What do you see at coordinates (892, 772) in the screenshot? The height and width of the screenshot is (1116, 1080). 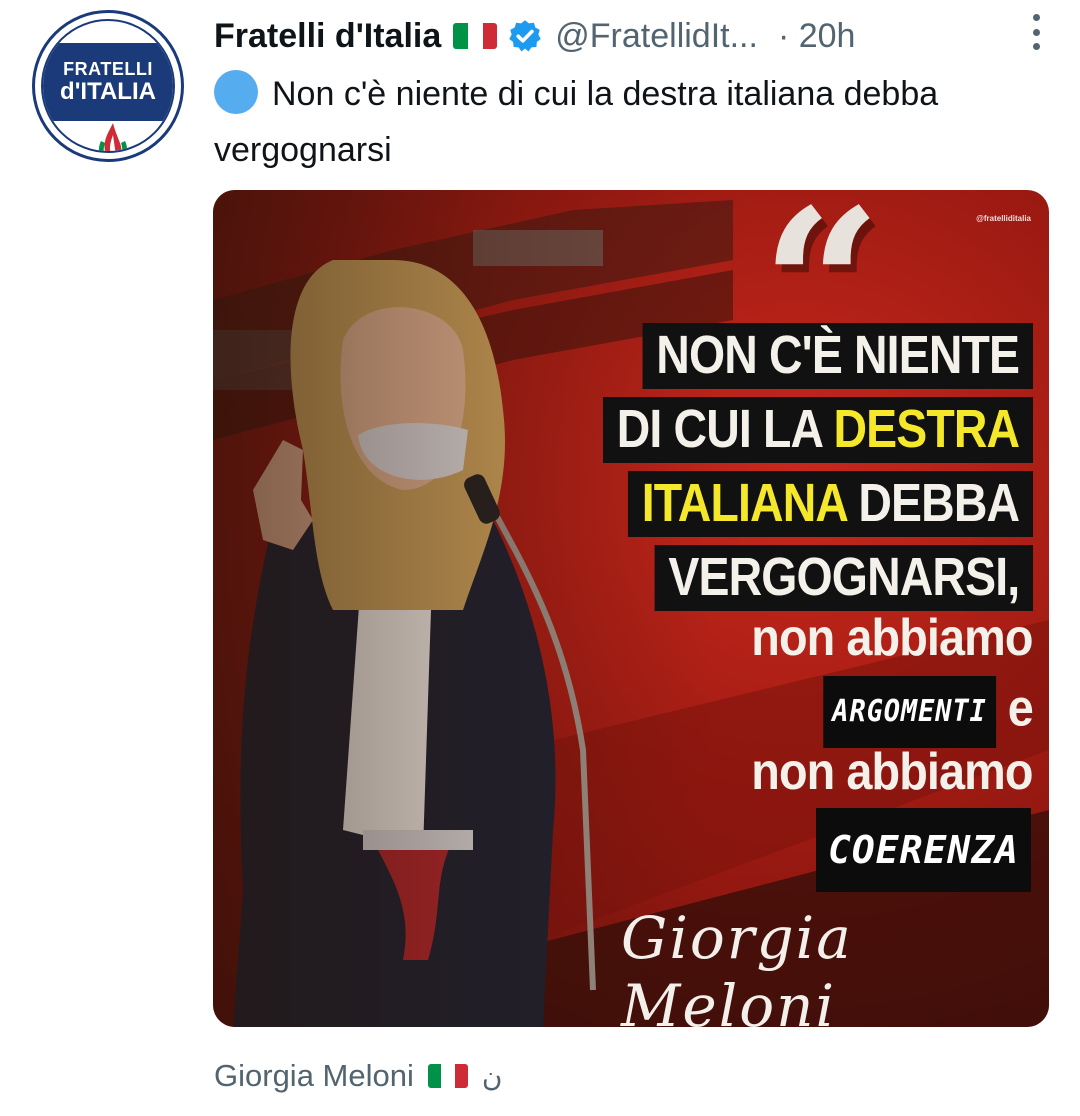 I see `quote-line-7: non abbiamo` at bounding box center [892, 772].